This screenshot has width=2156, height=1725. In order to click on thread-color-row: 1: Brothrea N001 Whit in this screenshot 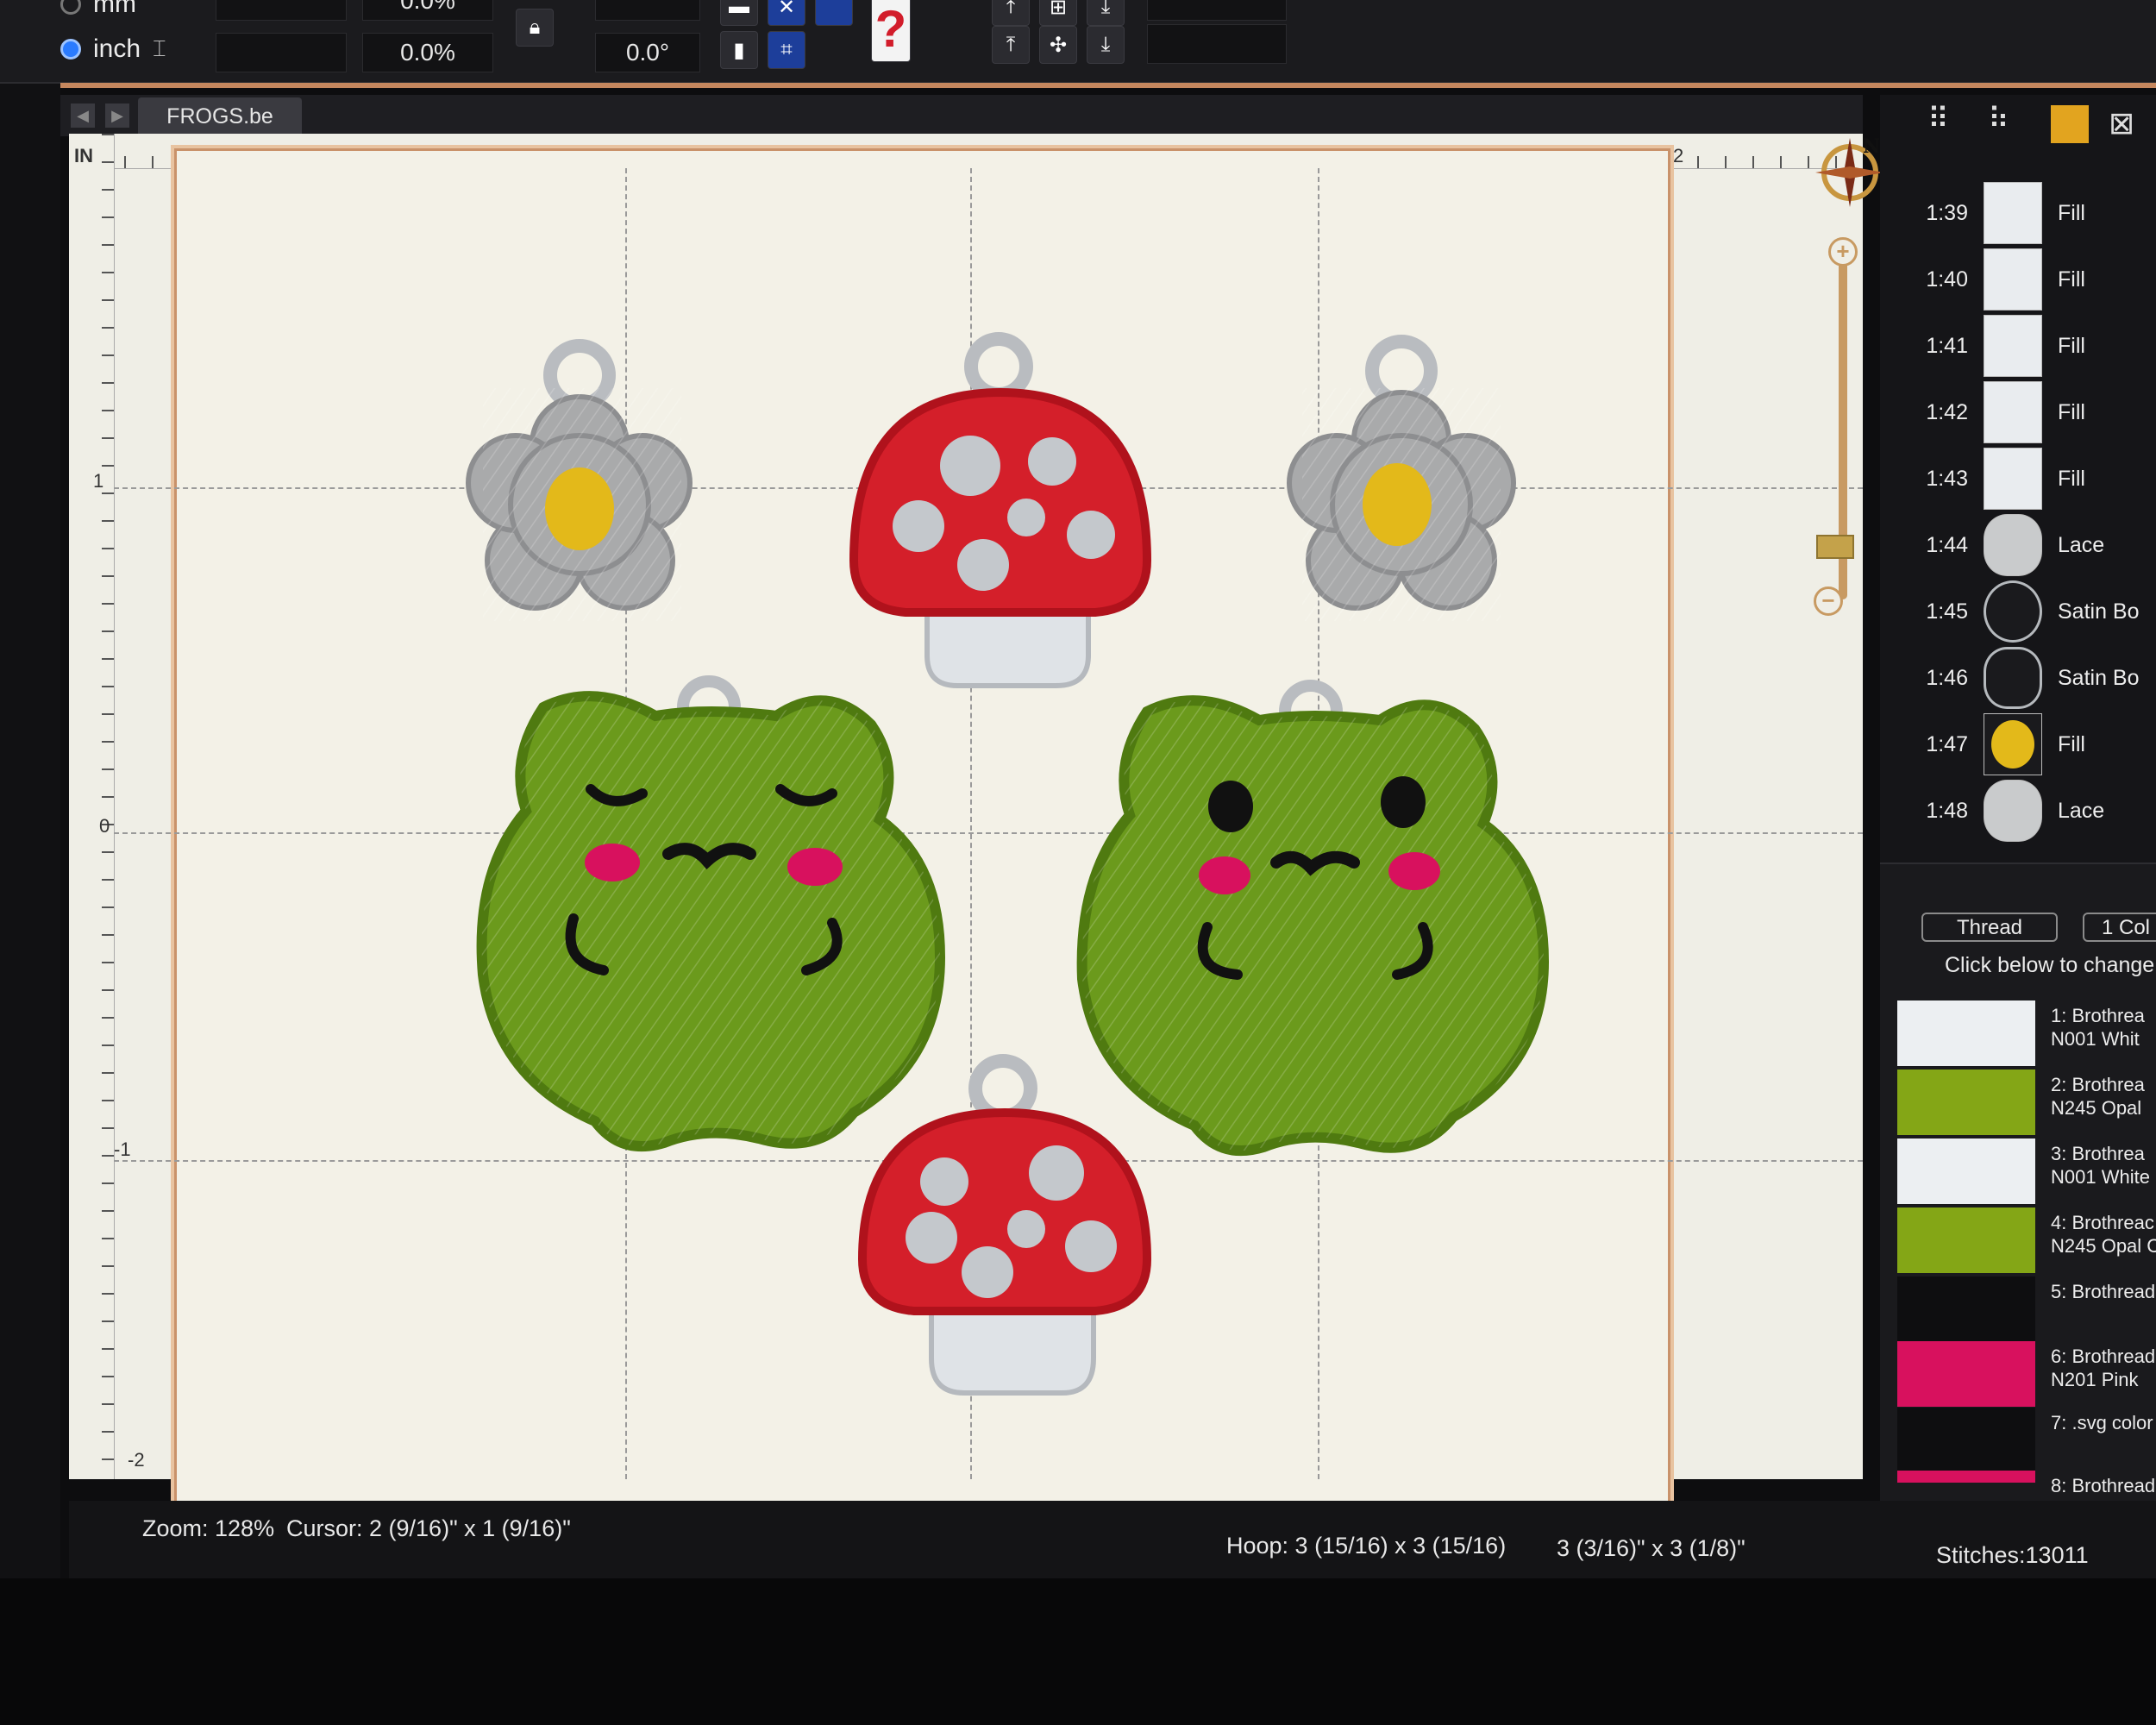, I will do `click(2026, 1034)`.